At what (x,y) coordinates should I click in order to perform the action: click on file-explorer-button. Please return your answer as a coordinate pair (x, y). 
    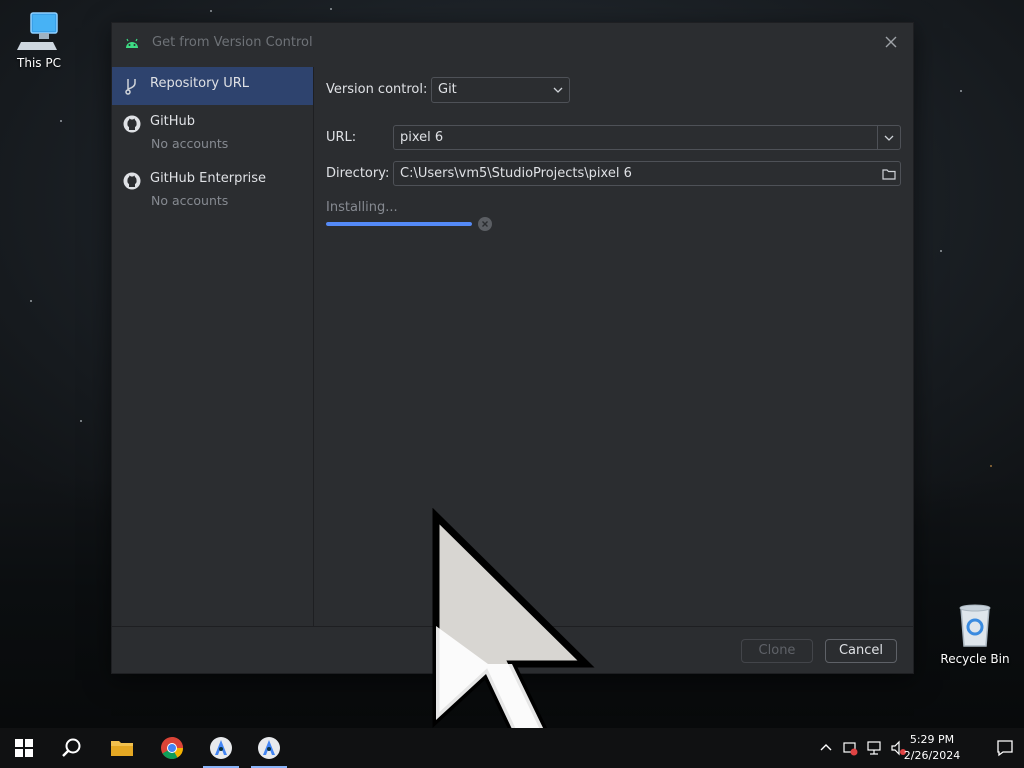
    Looking at the image, I should click on (122, 748).